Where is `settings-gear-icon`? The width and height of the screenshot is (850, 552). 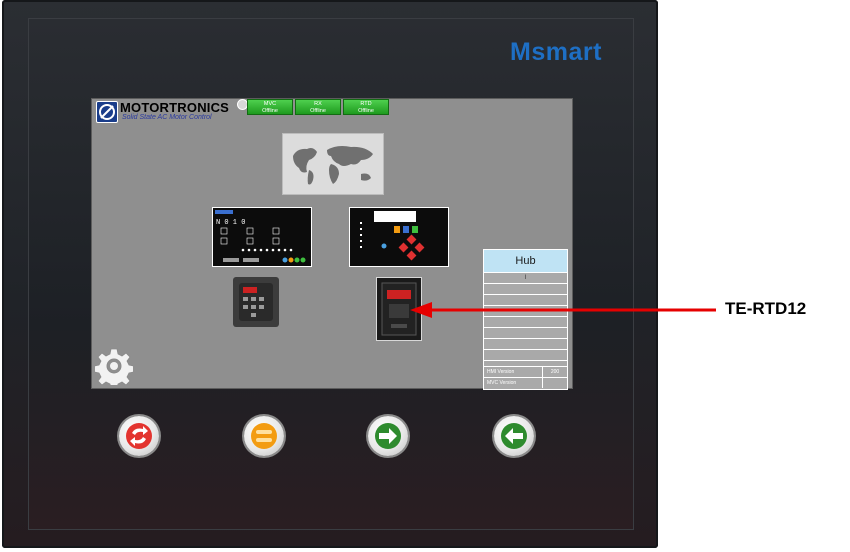
settings-gear-icon is located at coordinates (114, 368).